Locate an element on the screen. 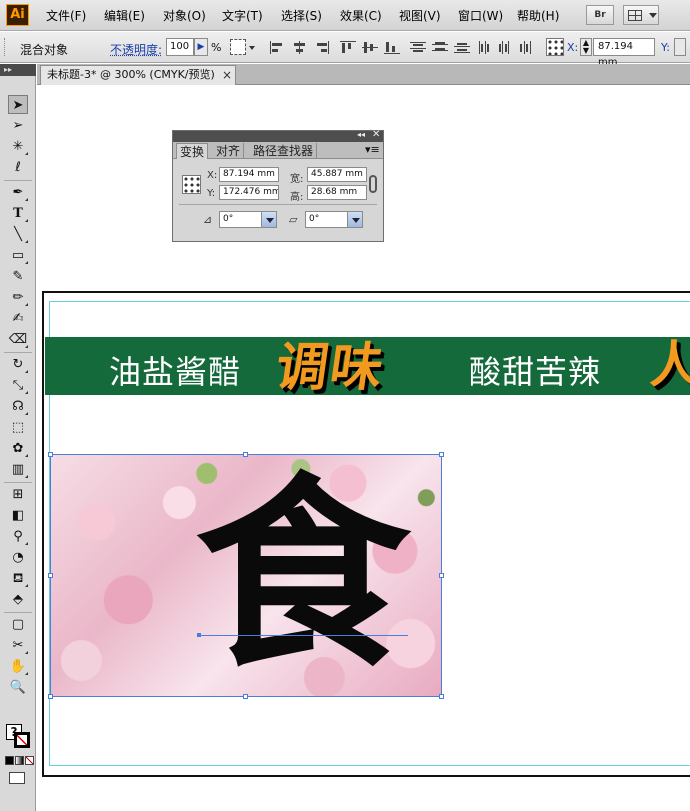 The image size is (690, 811). lasso-tool-icon: ℓ is located at coordinates (18, 167).